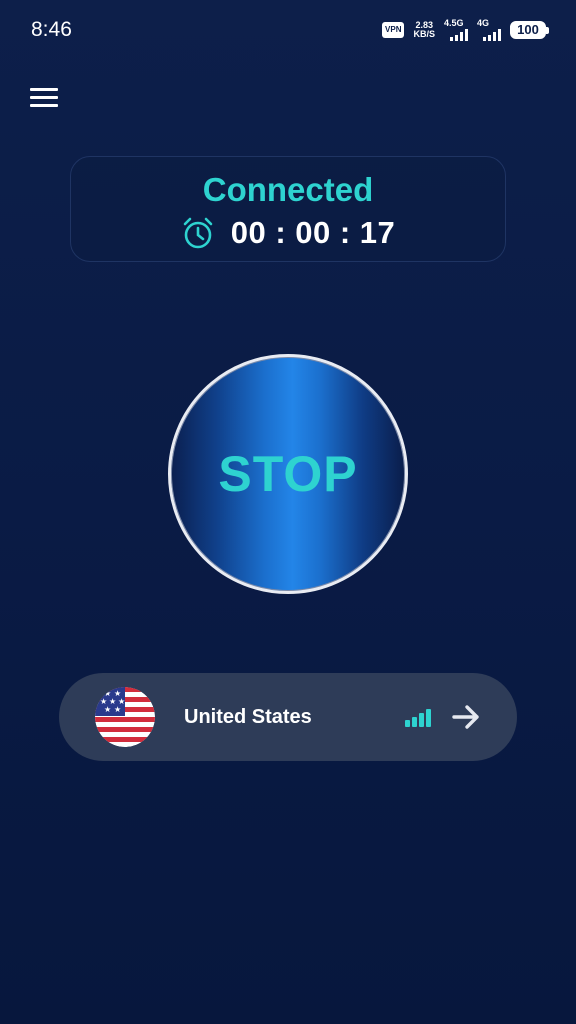 This screenshot has height=1024, width=576. What do you see at coordinates (419, 717) in the screenshot?
I see `signal-strength-icon` at bounding box center [419, 717].